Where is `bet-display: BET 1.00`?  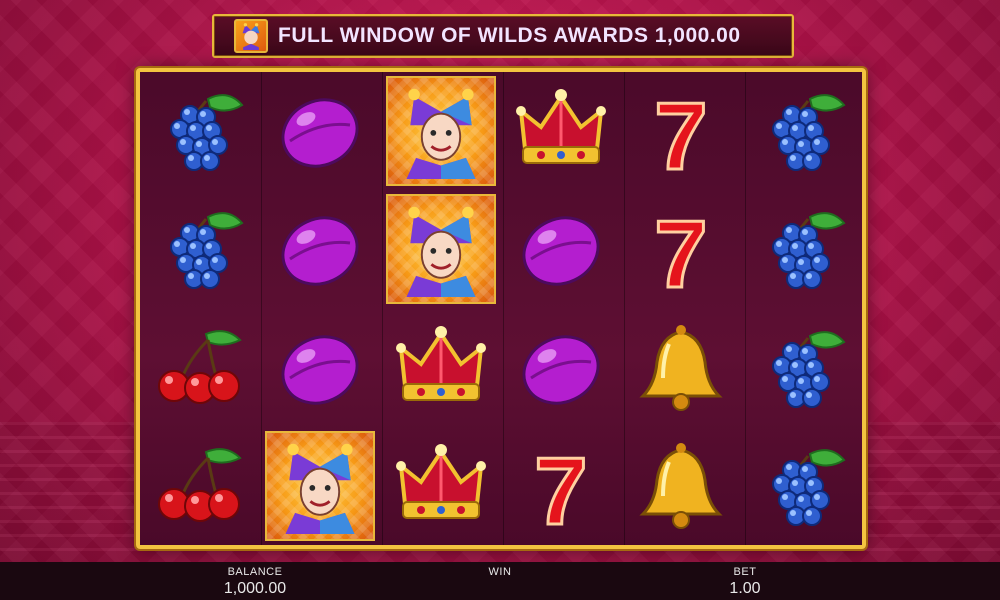
bet-display: BET 1.00 is located at coordinates (745, 582).